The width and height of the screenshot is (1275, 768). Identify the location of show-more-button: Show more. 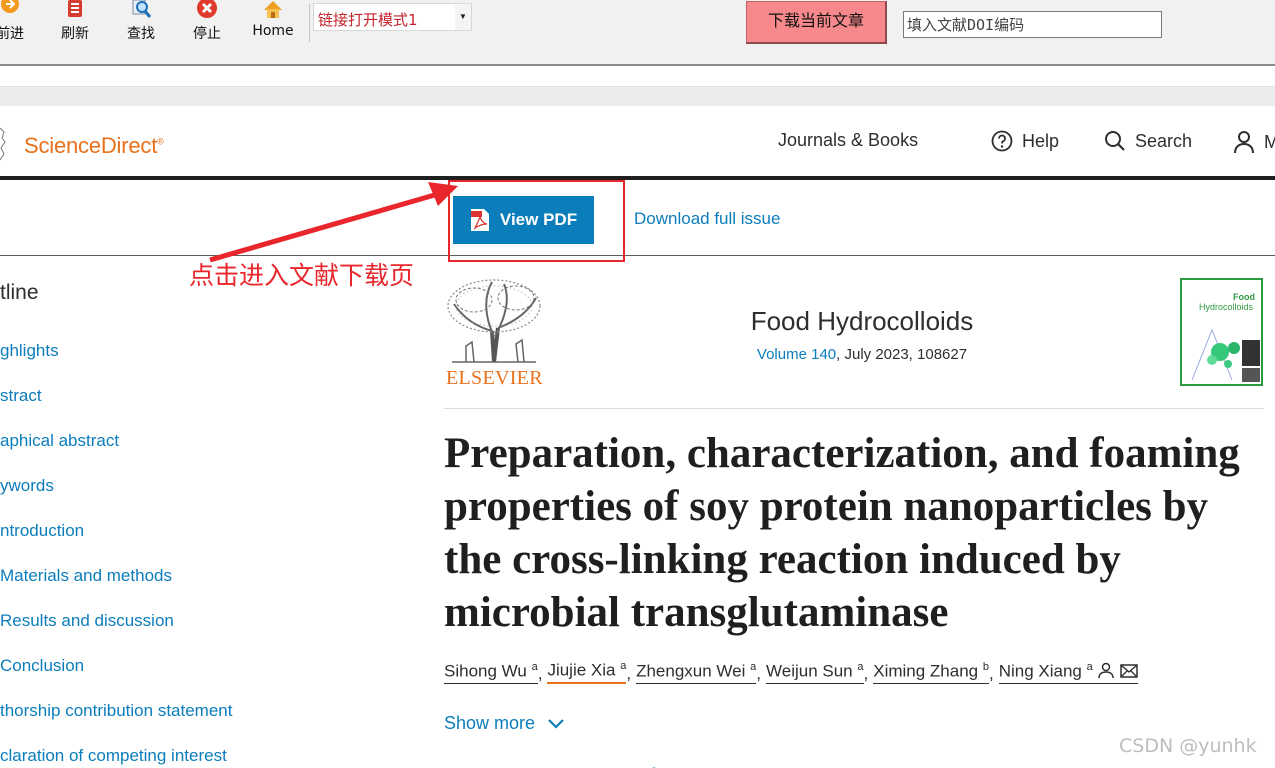
(504, 723).